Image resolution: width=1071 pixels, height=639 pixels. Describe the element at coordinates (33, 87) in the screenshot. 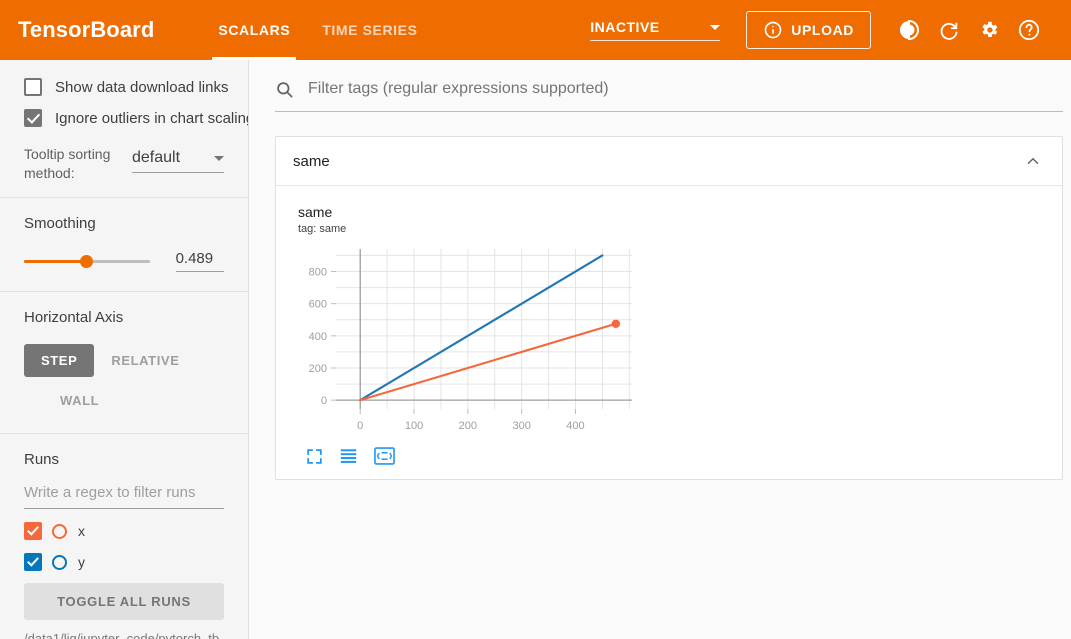

I see `unchecked-box-icon` at that location.